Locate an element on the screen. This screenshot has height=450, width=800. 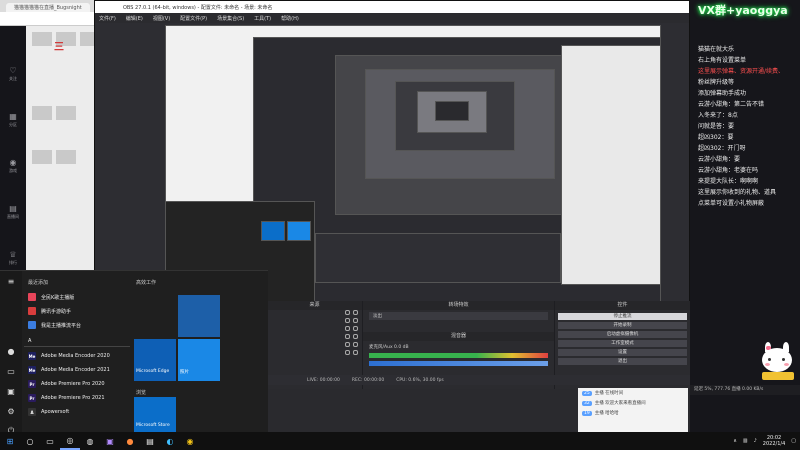
sidebar-item-live: ▤ 直播间 is located at coordinates (13, 214).